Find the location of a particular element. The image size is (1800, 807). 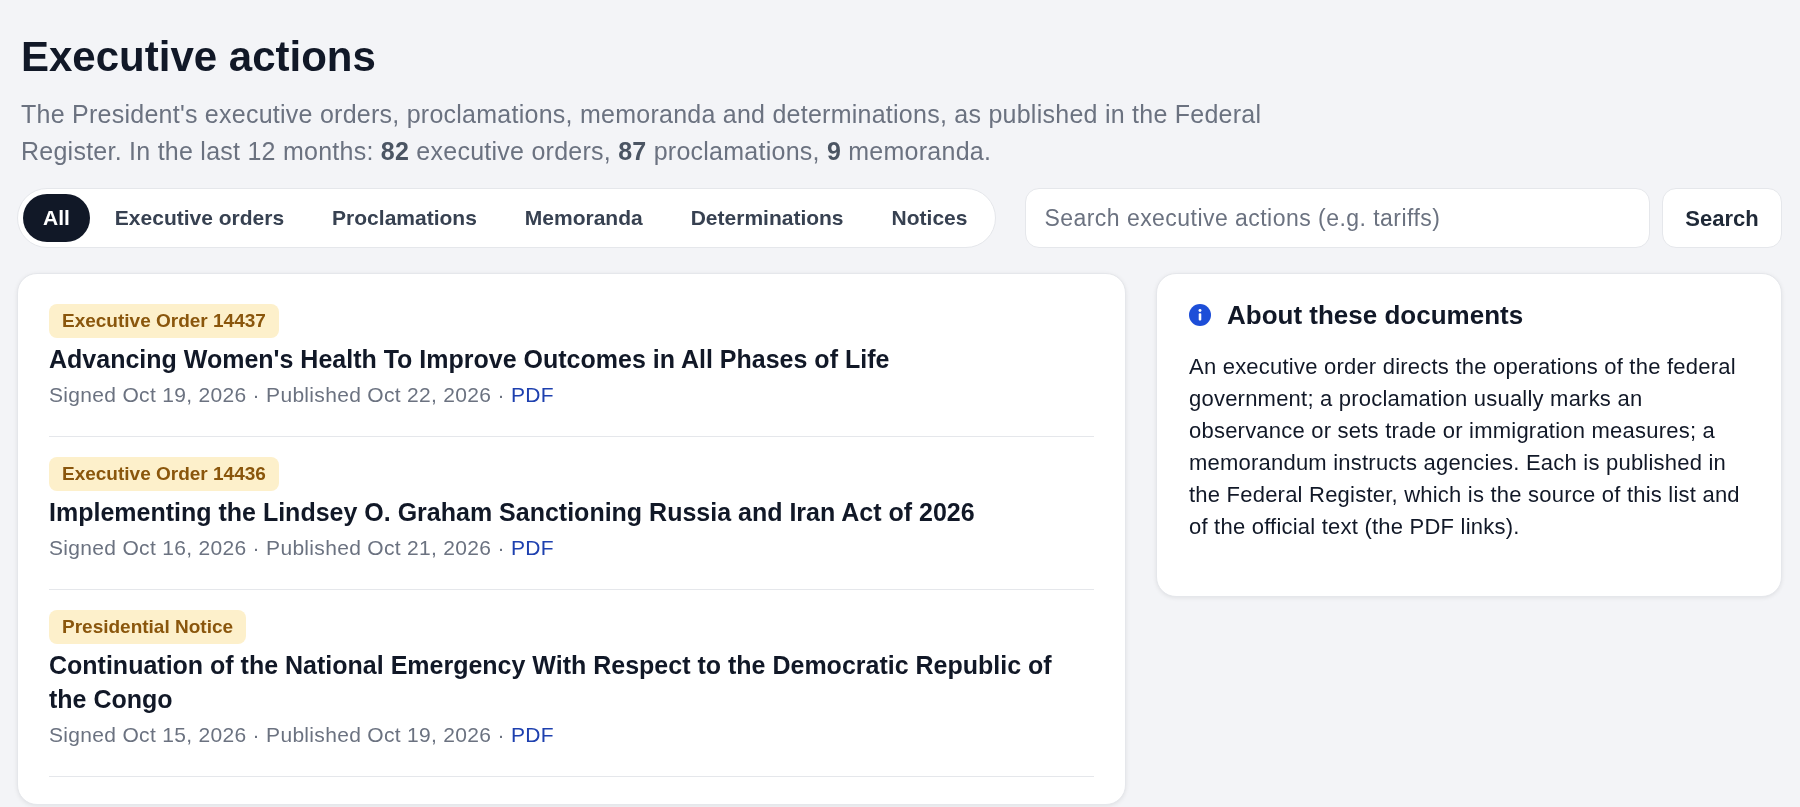

document-title: Implementing the Lindsey O. Graham Sanctioning Russia and Iran Act of 2026 is located at coordinates (512, 512).